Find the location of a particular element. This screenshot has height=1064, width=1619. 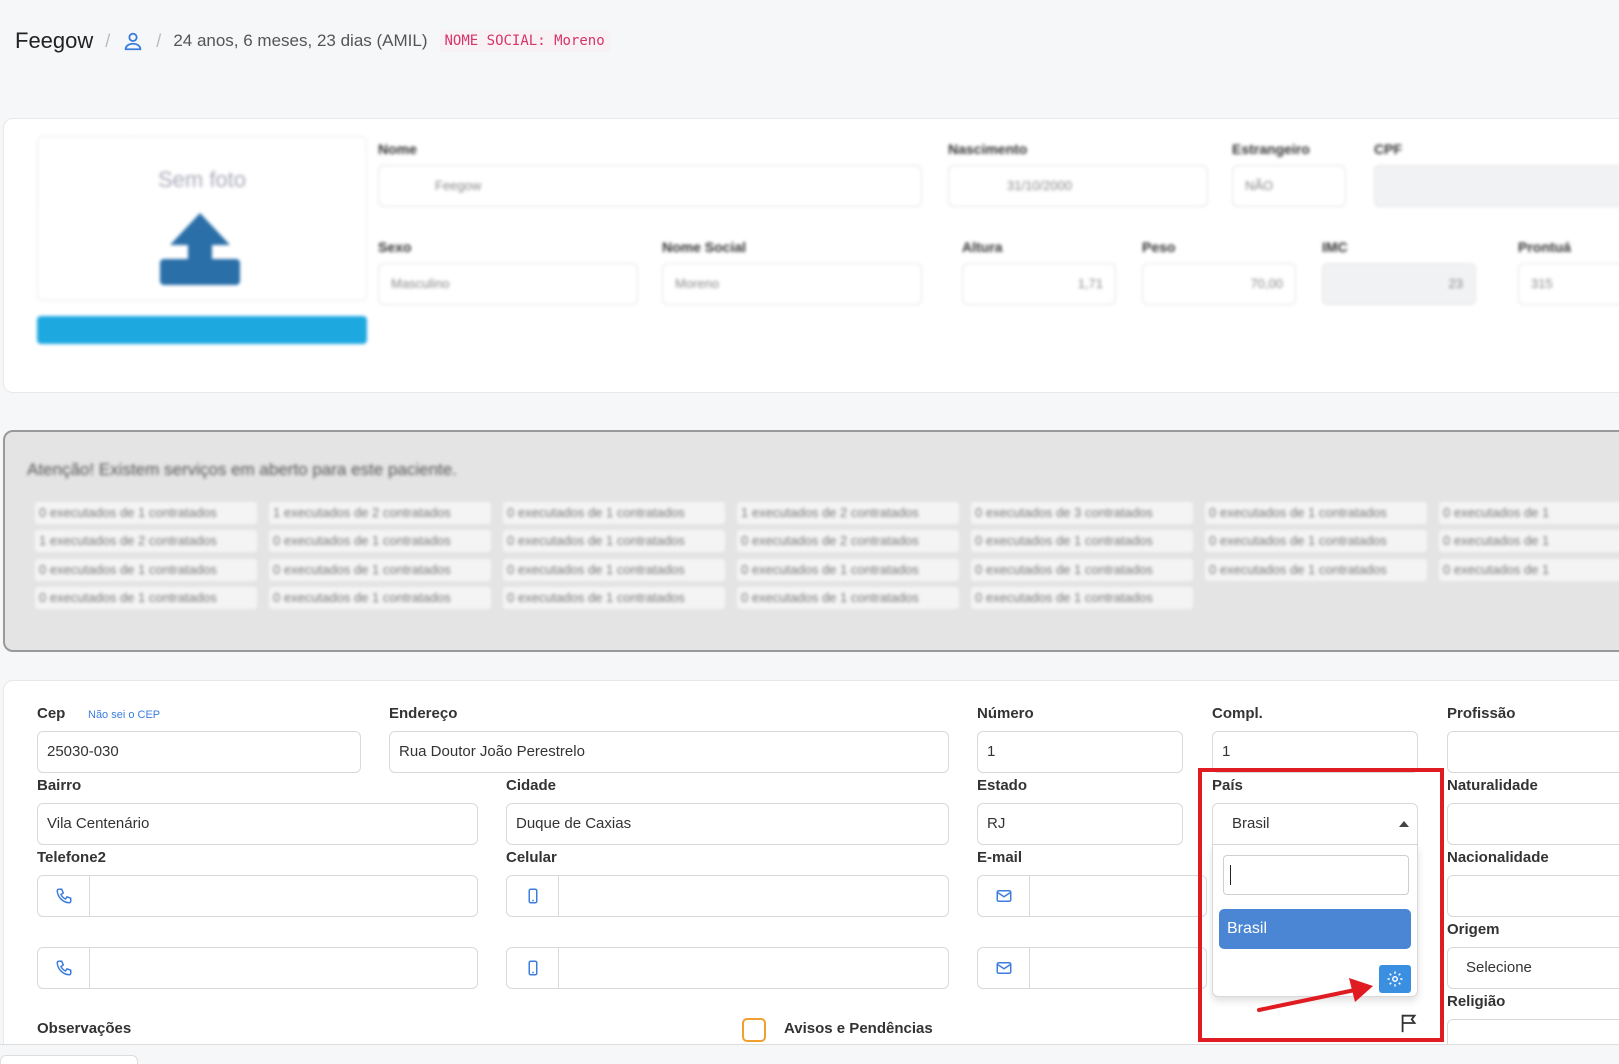

photo-box: Sem foto is located at coordinates (202, 218).